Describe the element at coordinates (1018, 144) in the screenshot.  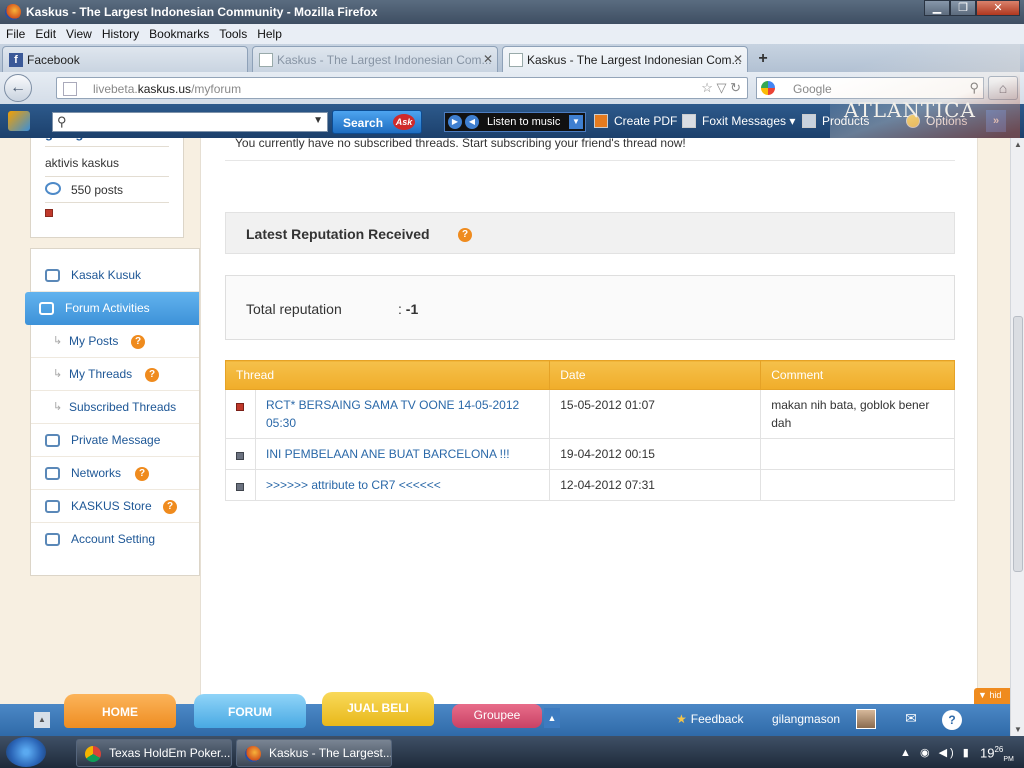
I see `scroll-up-arrow-icon: ▲` at that location.